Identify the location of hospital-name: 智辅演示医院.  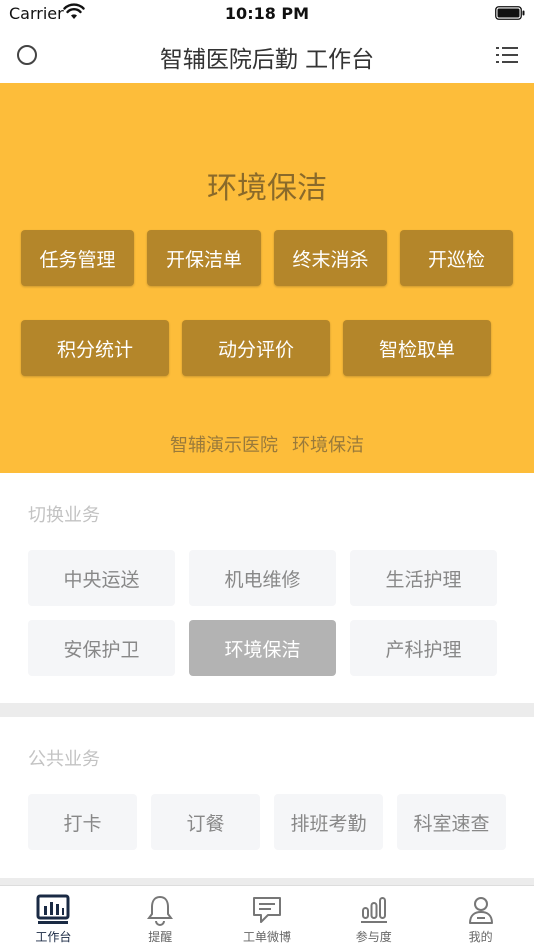
(224, 445).